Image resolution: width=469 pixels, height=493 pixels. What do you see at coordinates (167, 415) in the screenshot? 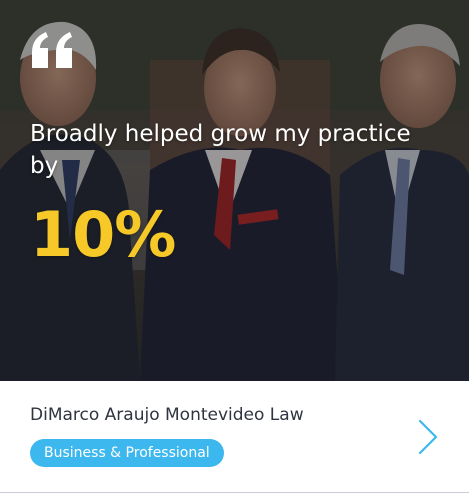
I see `company-name: DiMarco Araujo Montevideo Law` at bounding box center [167, 415].